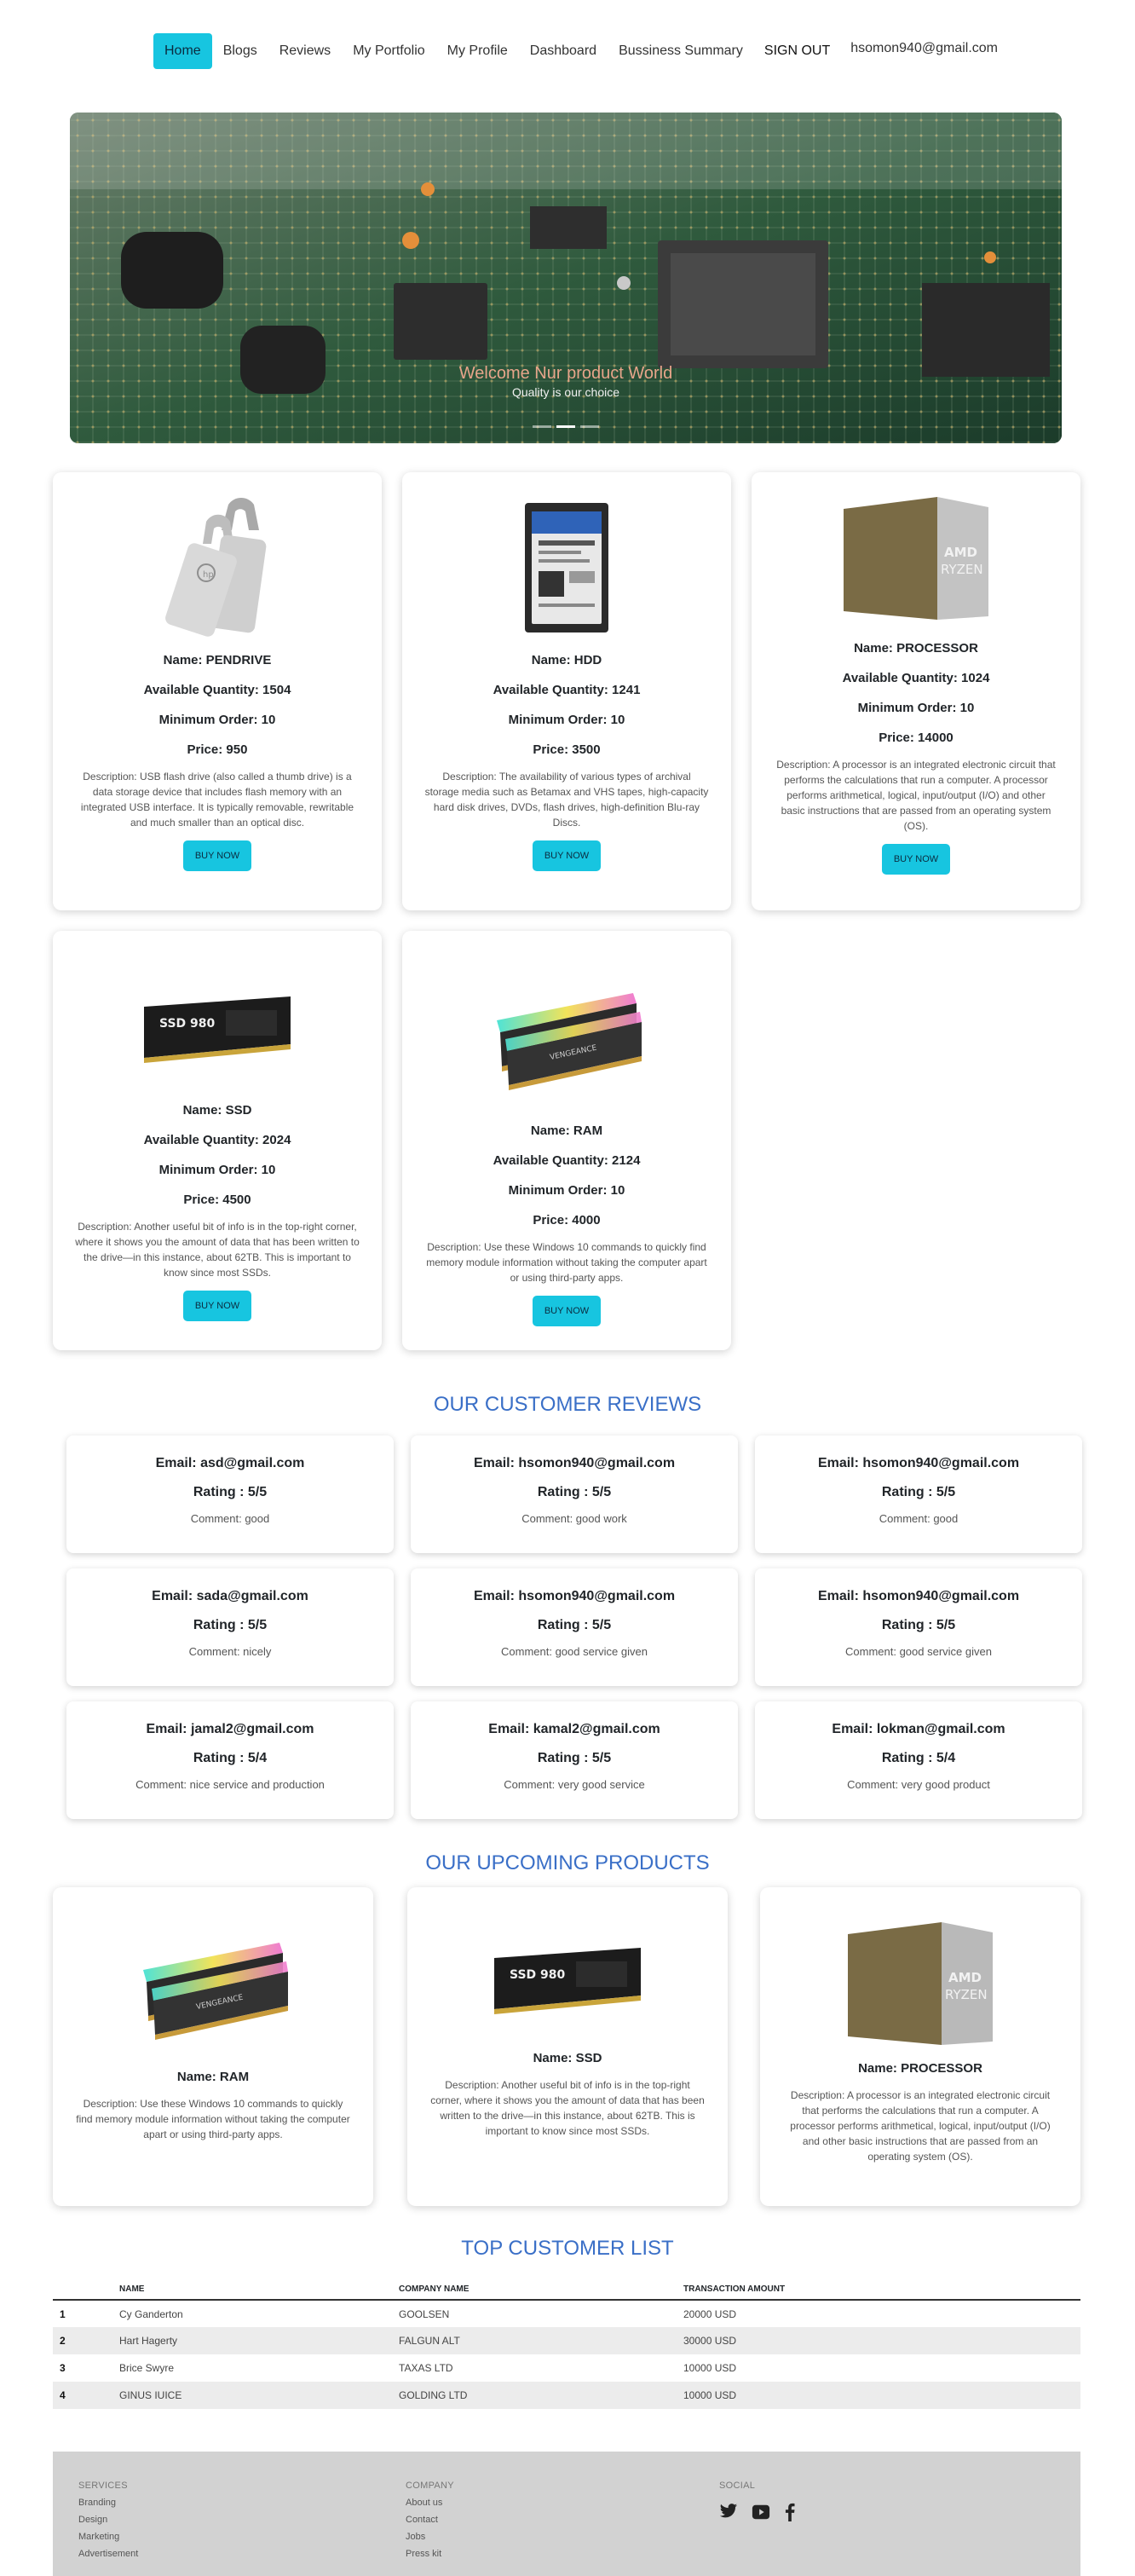 This screenshot has width=1135, height=2576. What do you see at coordinates (108, 2520) in the screenshot?
I see `footer-link-design: Design` at bounding box center [108, 2520].